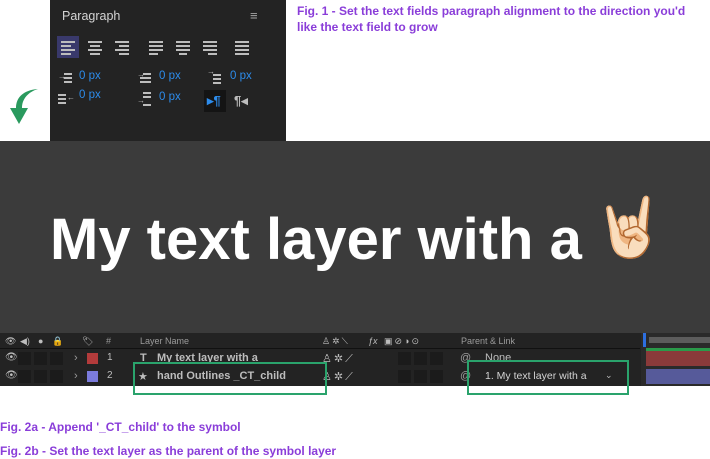 The height and width of the screenshot is (459, 710). Describe the element at coordinates (164, 341) in the screenshot. I see `layer-name-header: Layer Name` at that location.